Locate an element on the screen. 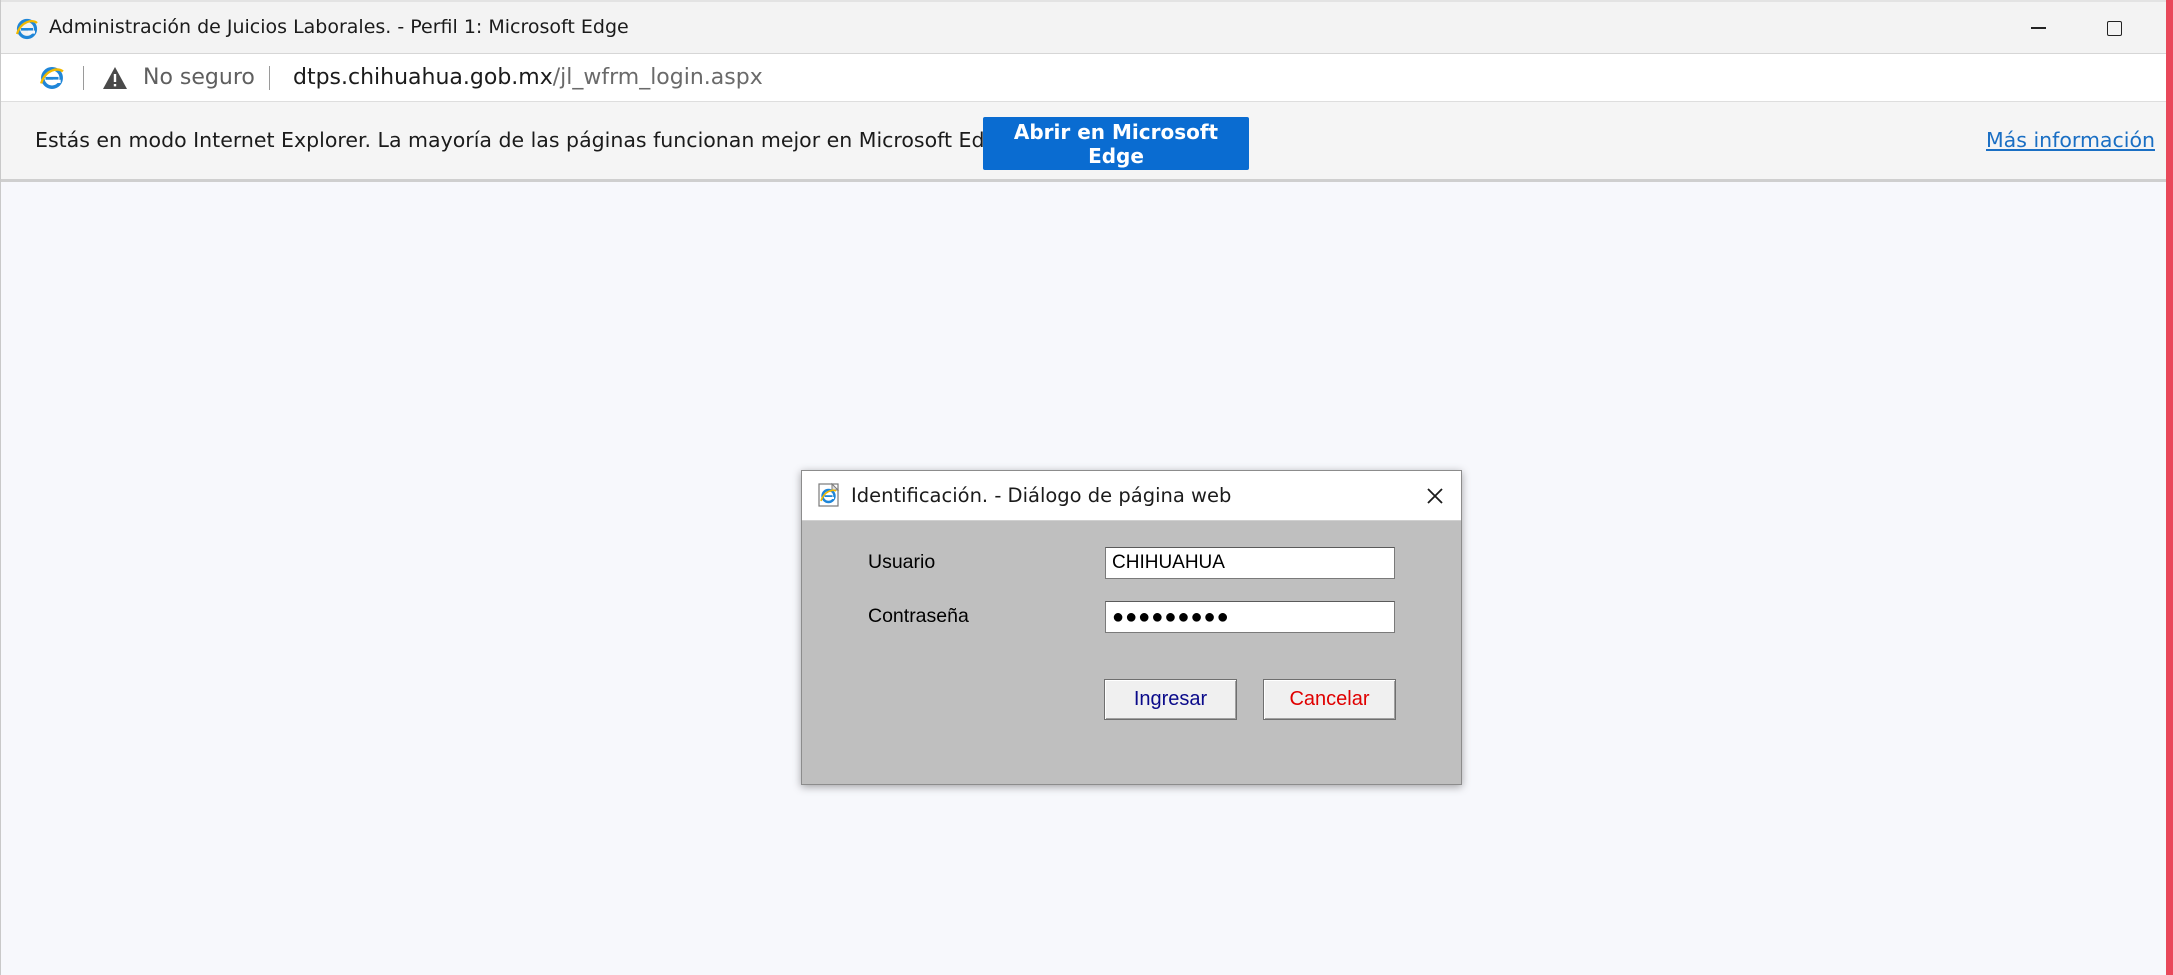 Image resolution: width=2173 pixels, height=975 pixels. ie-document-icon is located at coordinates (829, 494).